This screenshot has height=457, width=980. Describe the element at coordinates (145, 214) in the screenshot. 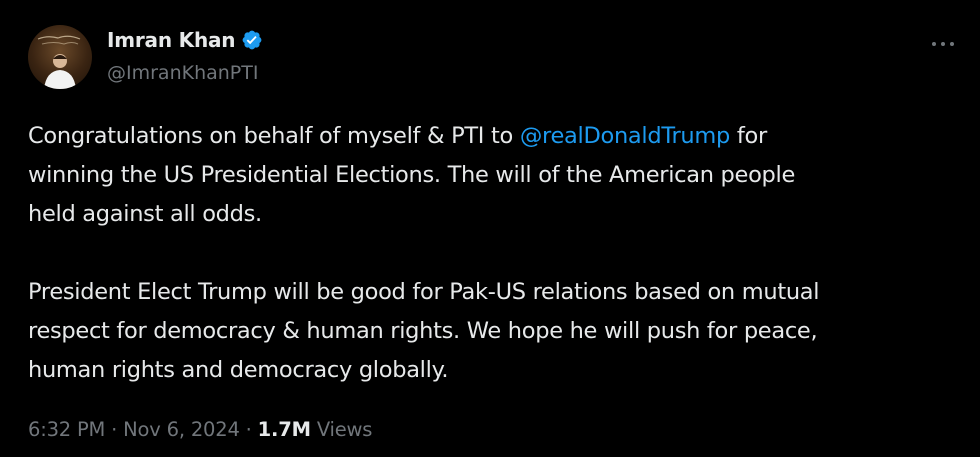

I see `tweet-line: held against all odds.` at that location.